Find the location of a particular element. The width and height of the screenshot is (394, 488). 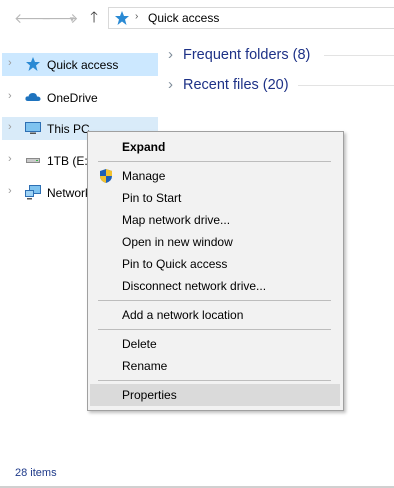

group-title: Frequent folders (8) is located at coordinates (246, 55).